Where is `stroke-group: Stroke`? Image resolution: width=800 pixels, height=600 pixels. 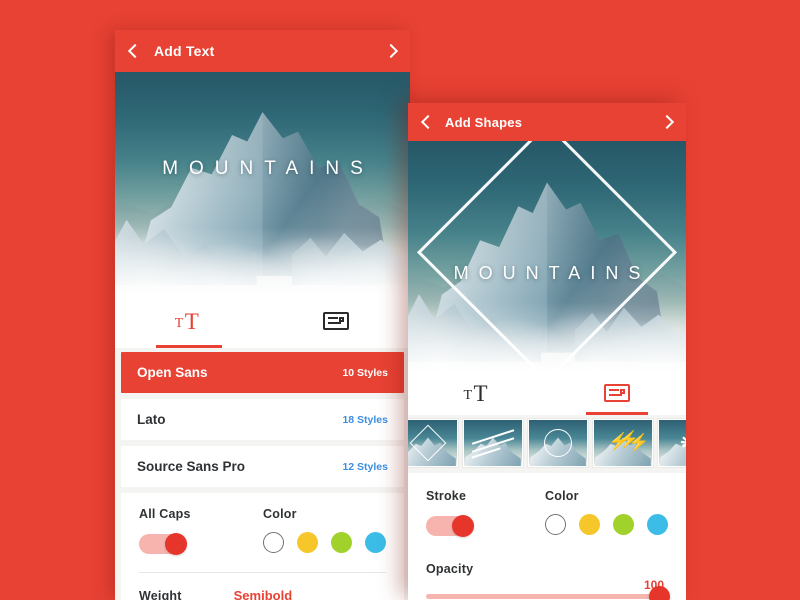 stroke-group: Stroke is located at coordinates (485, 513).